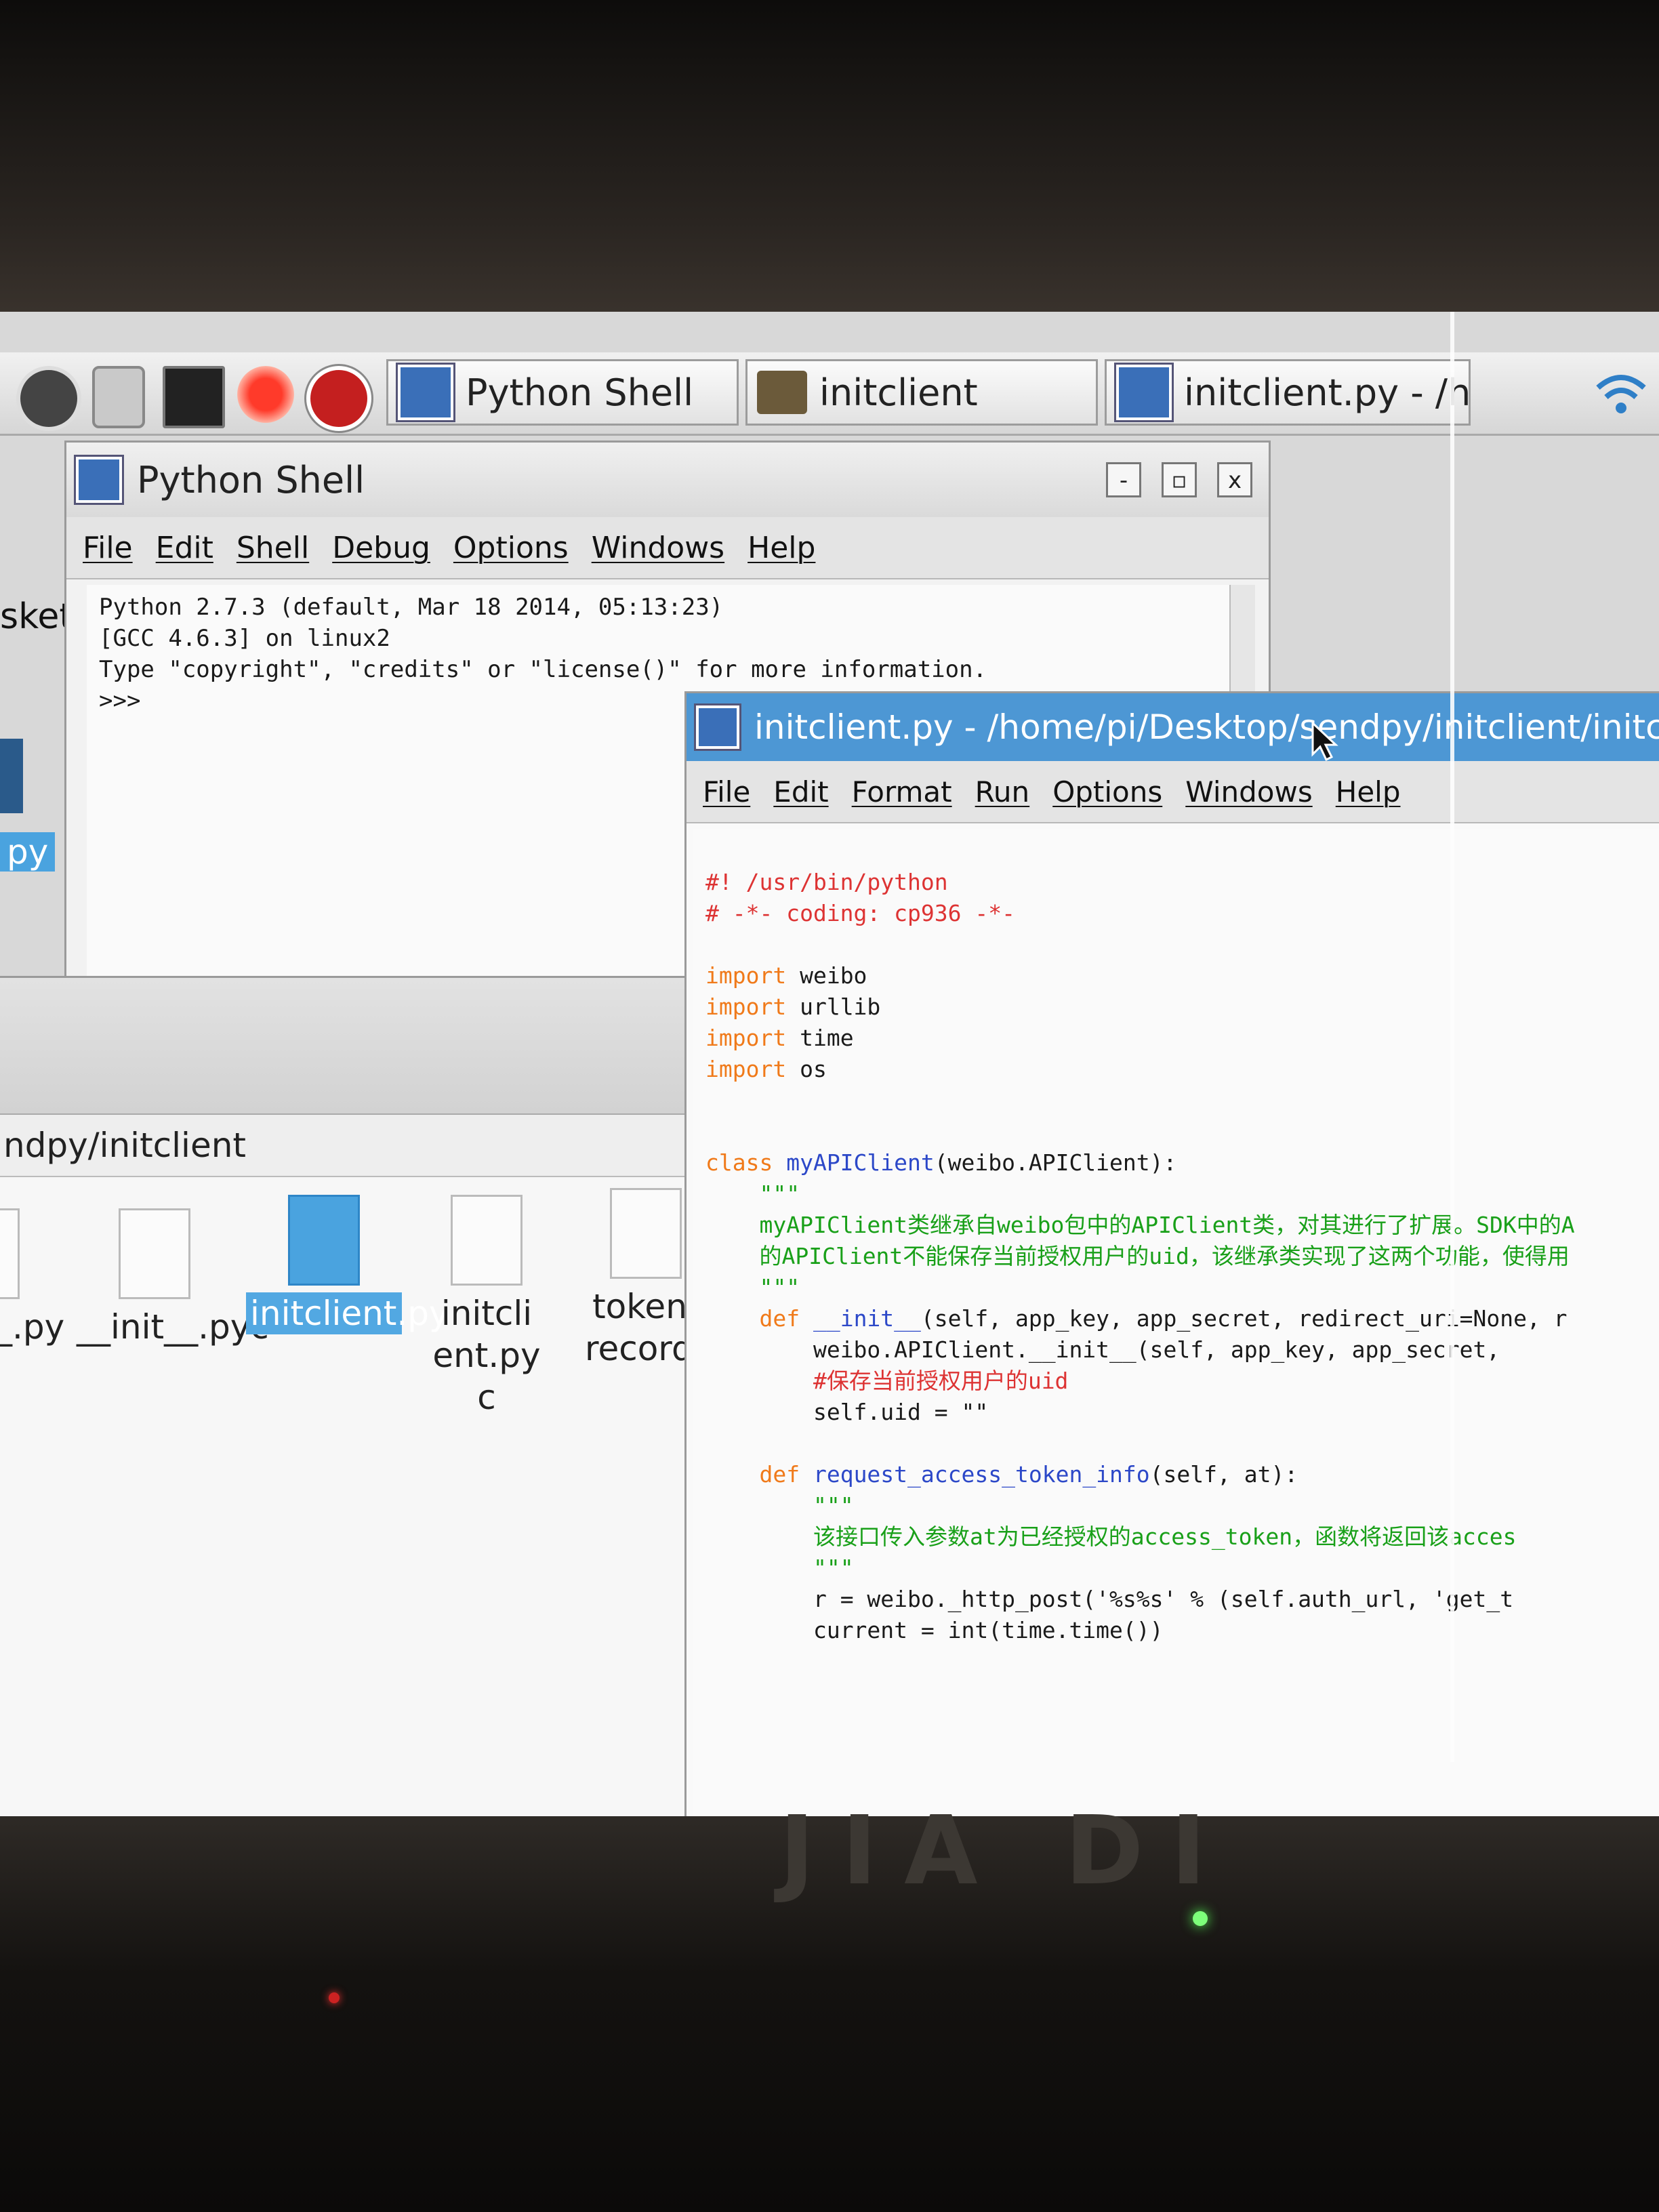 This screenshot has width=1659, height=2212. What do you see at coordinates (194, 397) in the screenshot?
I see `terminal-icon` at bounding box center [194, 397].